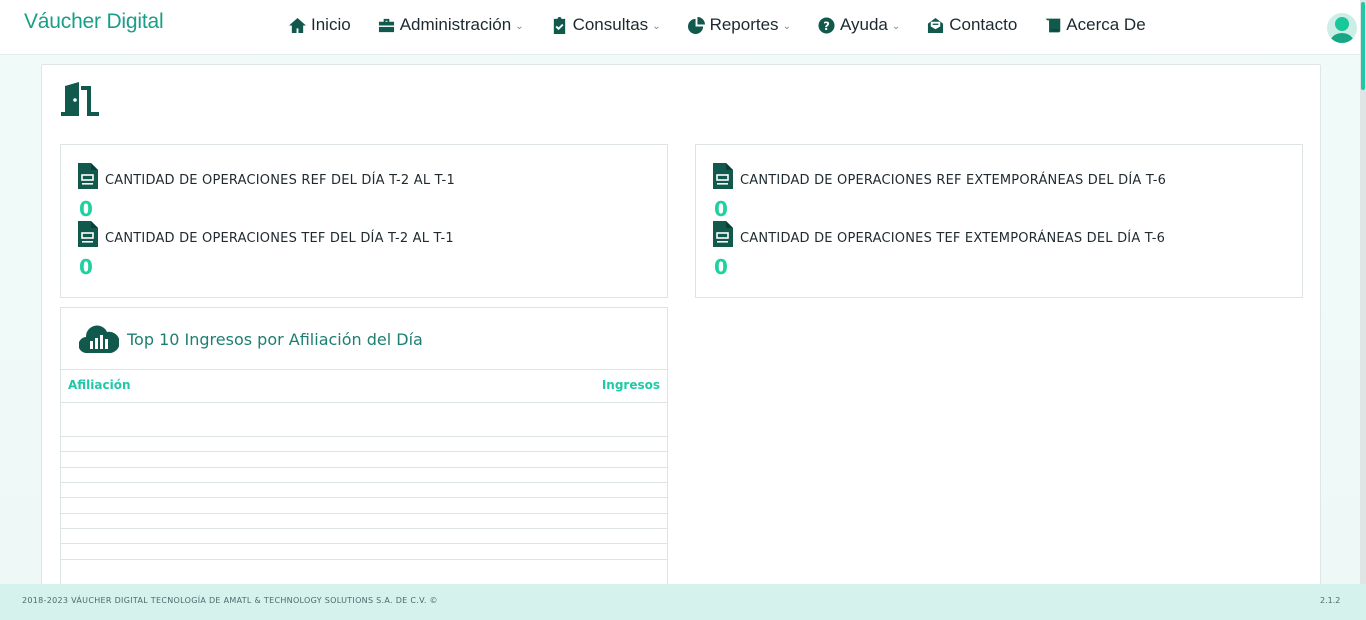 The width and height of the screenshot is (1366, 620). I want to click on nav-consultas-label: Consultas, so click(610, 24).